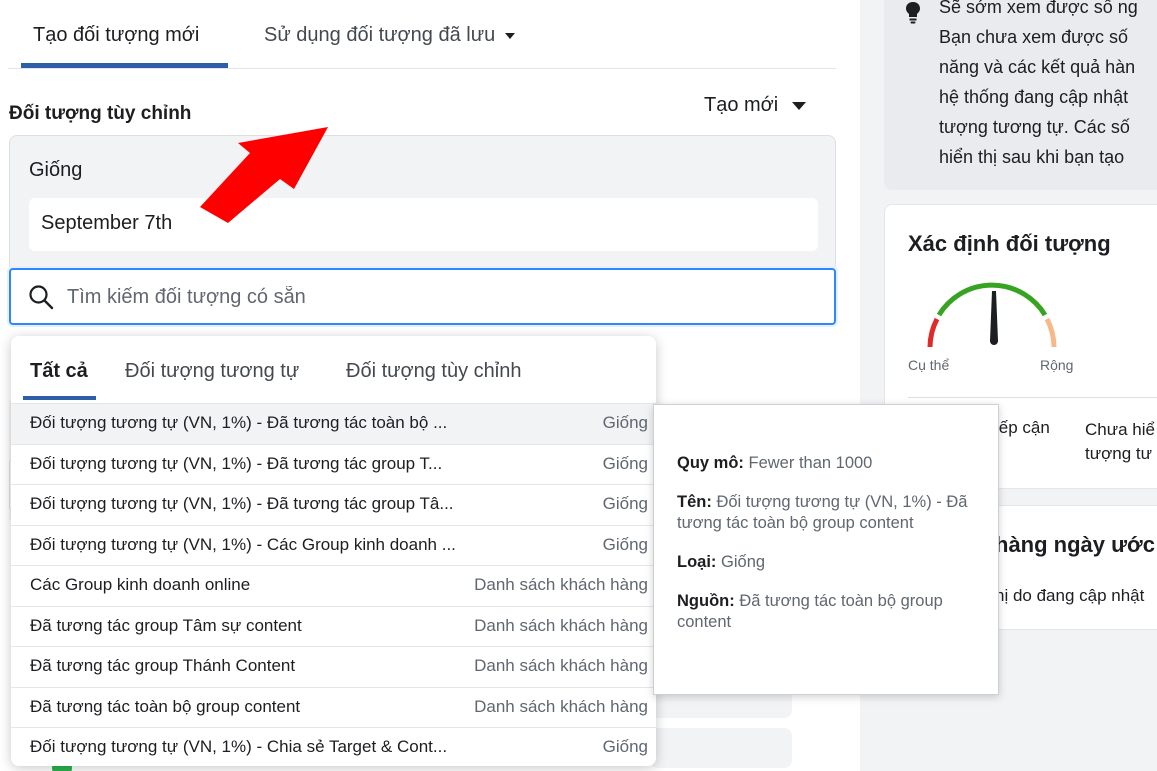 The width and height of the screenshot is (1157, 771). Describe the element at coordinates (810, 463) in the screenshot. I see `tooltip-size-value: Fewer than 1000` at that location.